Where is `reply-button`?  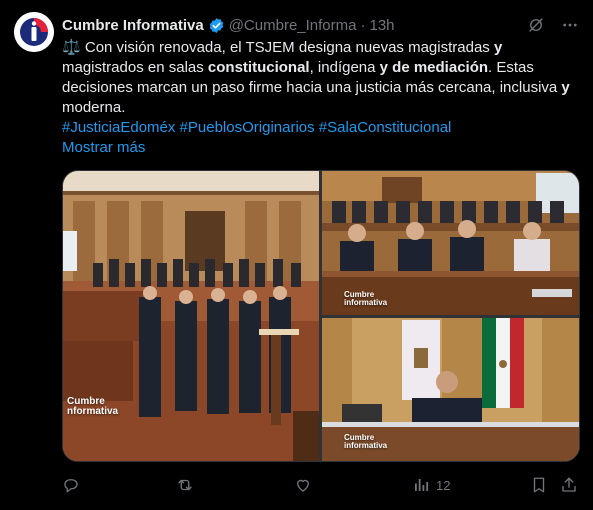
reply-button is located at coordinates (71, 485).